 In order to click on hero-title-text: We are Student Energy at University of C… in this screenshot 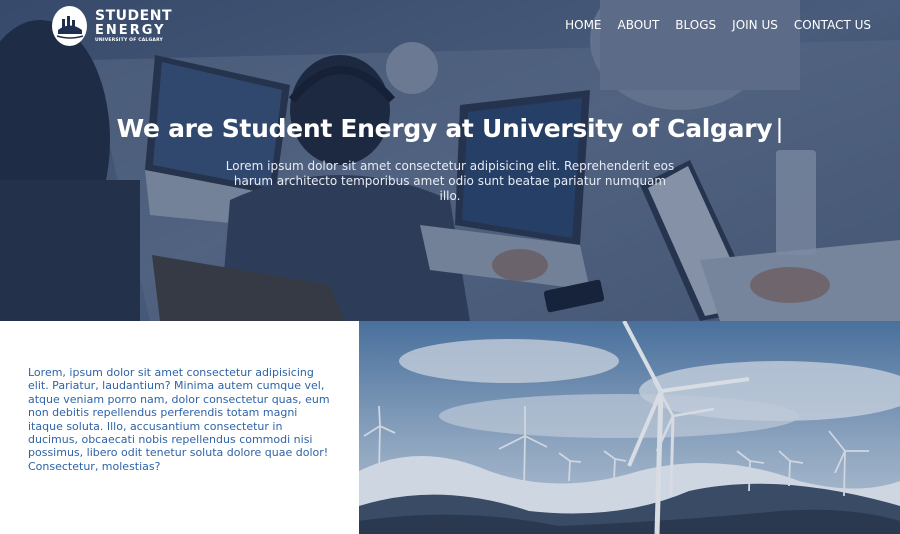, I will do `click(444, 128)`.